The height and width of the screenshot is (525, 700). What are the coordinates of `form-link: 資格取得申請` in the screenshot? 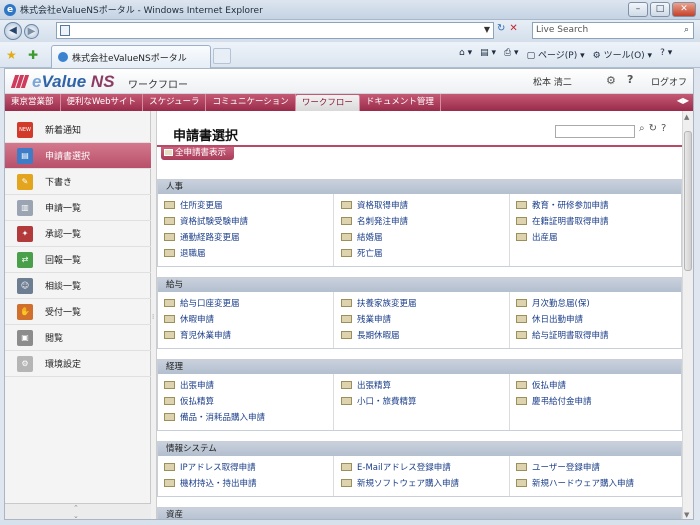 It's located at (374, 205).